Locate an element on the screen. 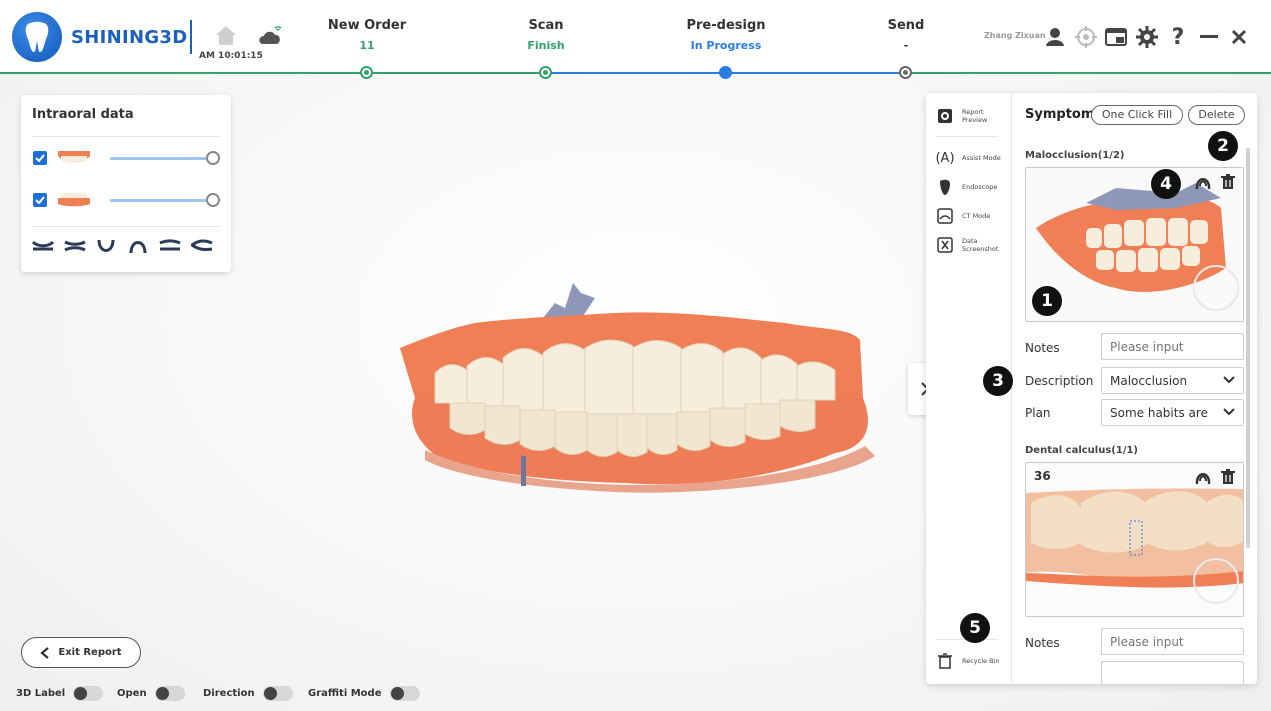  step-dot-send is located at coordinates (905, 72).